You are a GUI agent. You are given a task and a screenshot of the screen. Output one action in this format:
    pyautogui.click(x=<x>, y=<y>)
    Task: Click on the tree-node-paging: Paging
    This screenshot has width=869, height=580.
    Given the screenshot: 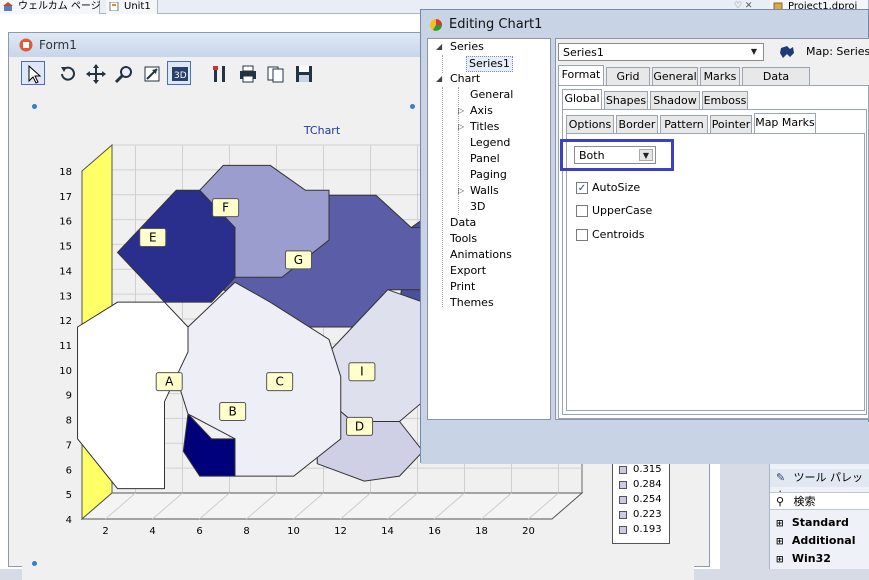 What is the action you would take?
    pyautogui.click(x=488, y=175)
    